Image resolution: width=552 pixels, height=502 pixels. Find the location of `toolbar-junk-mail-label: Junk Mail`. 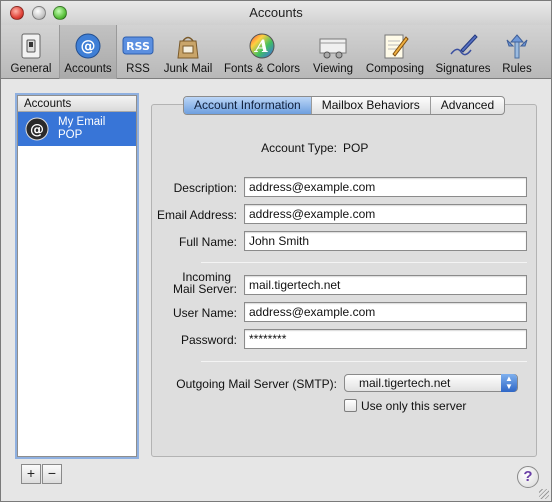

toolbar-junk-mail-label: Junk Mail is located at coordinates (188, 69).